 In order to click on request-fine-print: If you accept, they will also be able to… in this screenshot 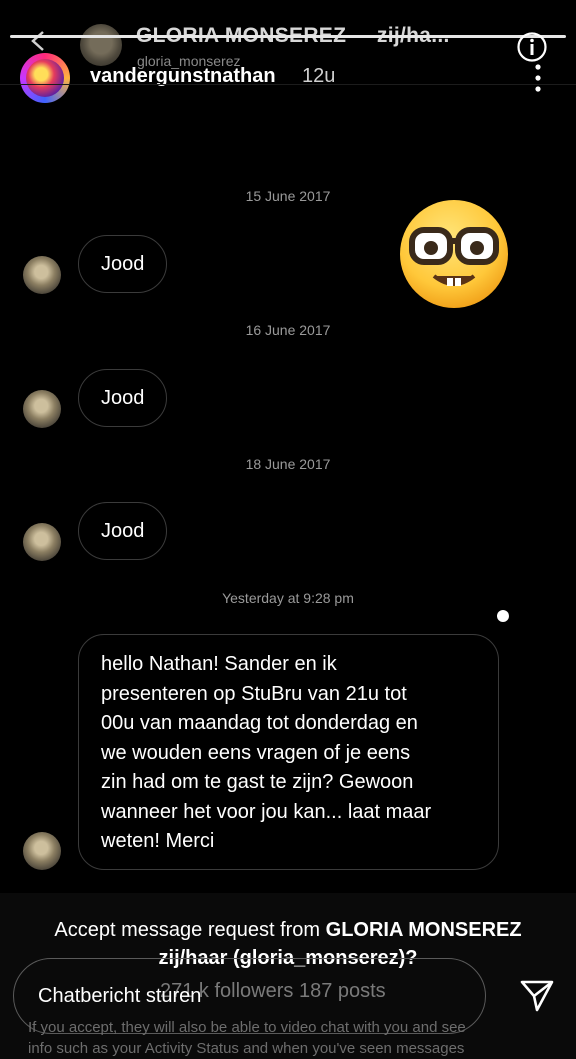, I will do `click(247, 1038)`.